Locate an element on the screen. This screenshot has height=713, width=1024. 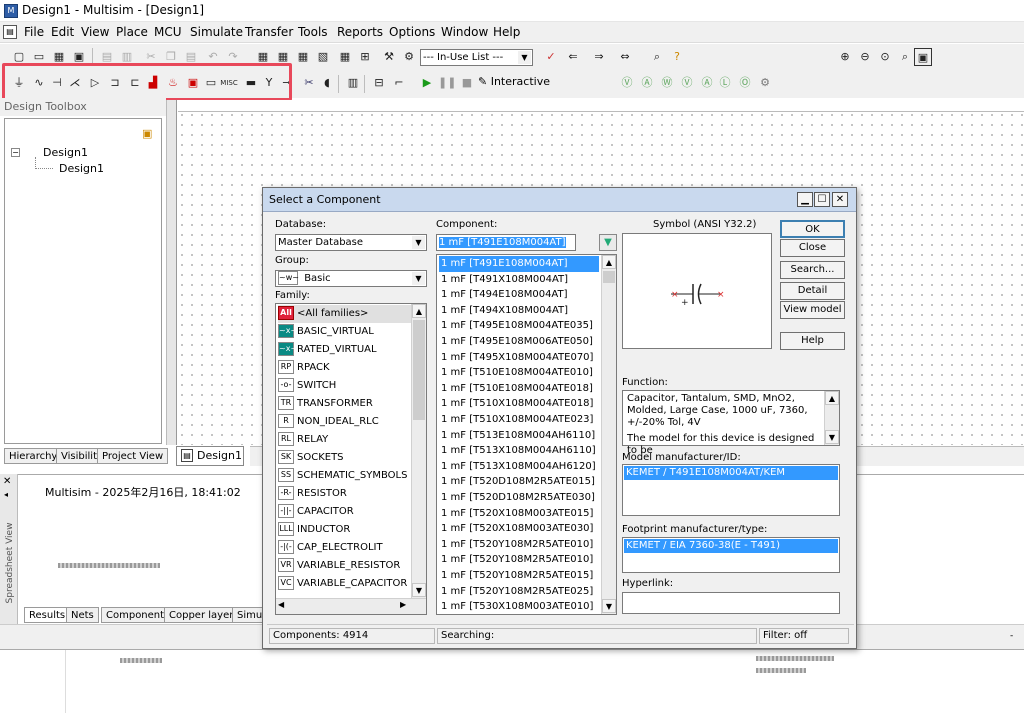
family-item: -o- SWITCH is located at coordinates (346, 386).